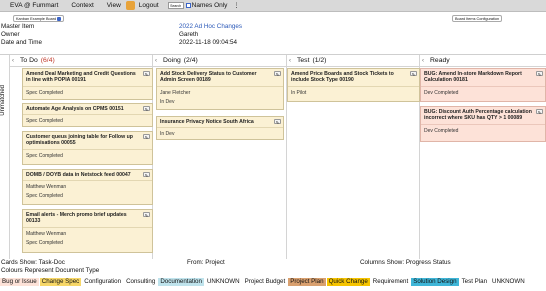 The width and height of the screenshot is (546, 291). I want to click on card-assignee: Matthew Wenman, so click(46, 187).